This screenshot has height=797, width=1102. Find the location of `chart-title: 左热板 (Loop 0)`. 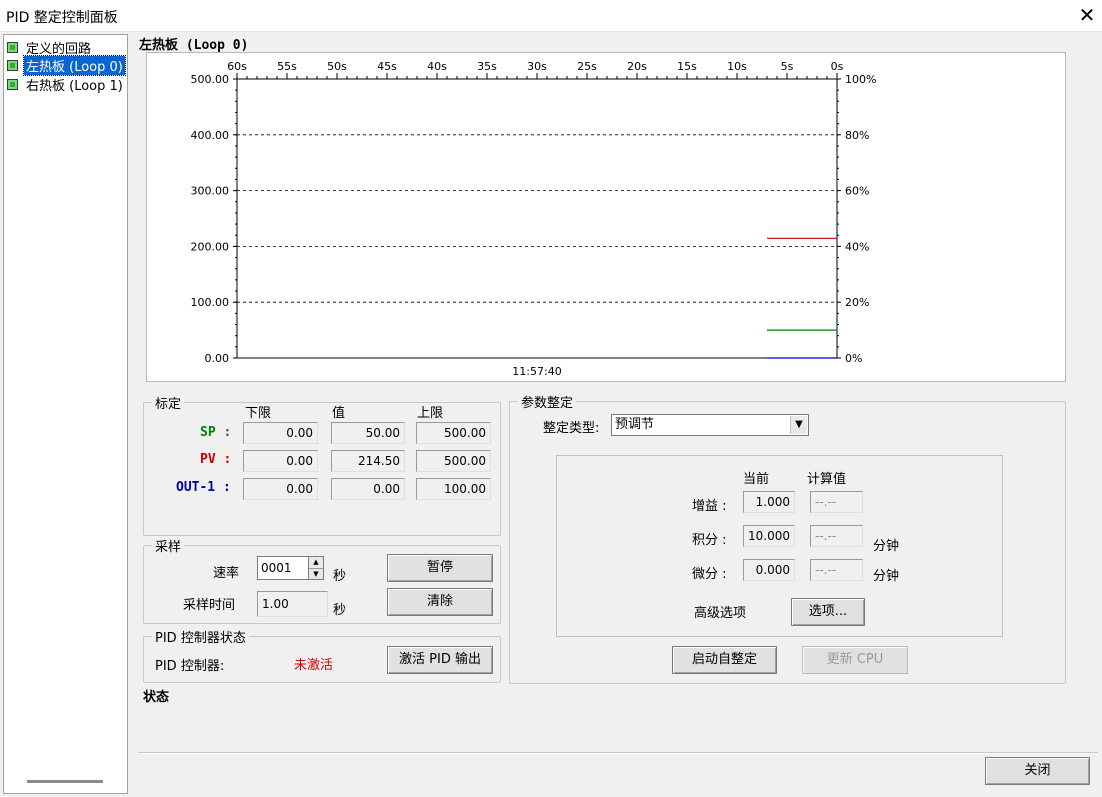

chart-title: 左热板 (Loop 0) is located at coordinates (194, 45).